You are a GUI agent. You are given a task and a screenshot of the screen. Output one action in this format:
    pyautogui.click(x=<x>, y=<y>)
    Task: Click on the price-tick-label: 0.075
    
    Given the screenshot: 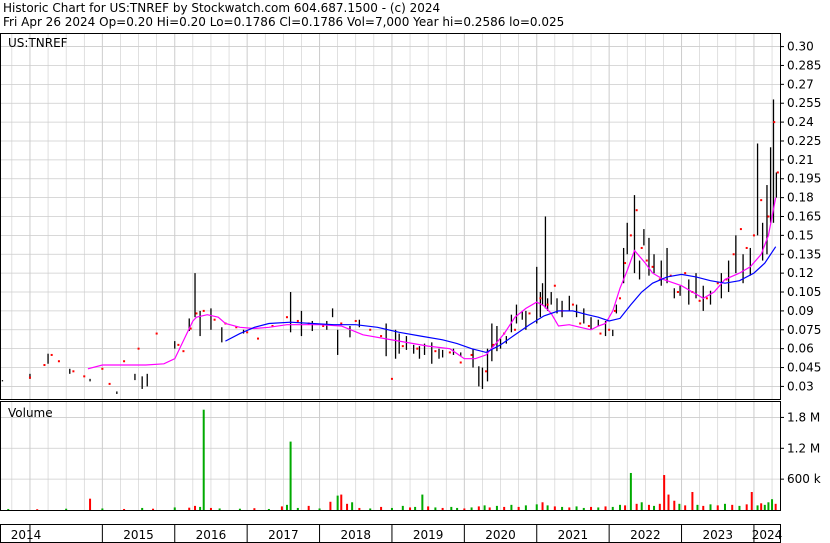 What is the action you would take?
    pyautogui.click(x=804, y=330)
    